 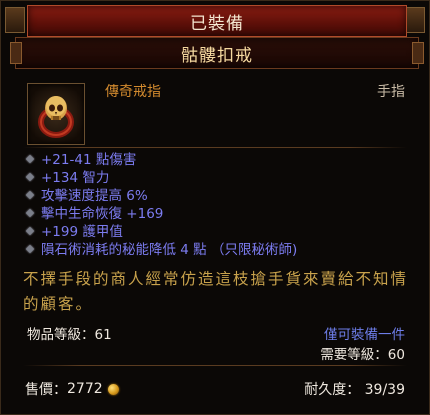 I want to click on durability: 耐久度： 39/39, so click(x=354, y=390).